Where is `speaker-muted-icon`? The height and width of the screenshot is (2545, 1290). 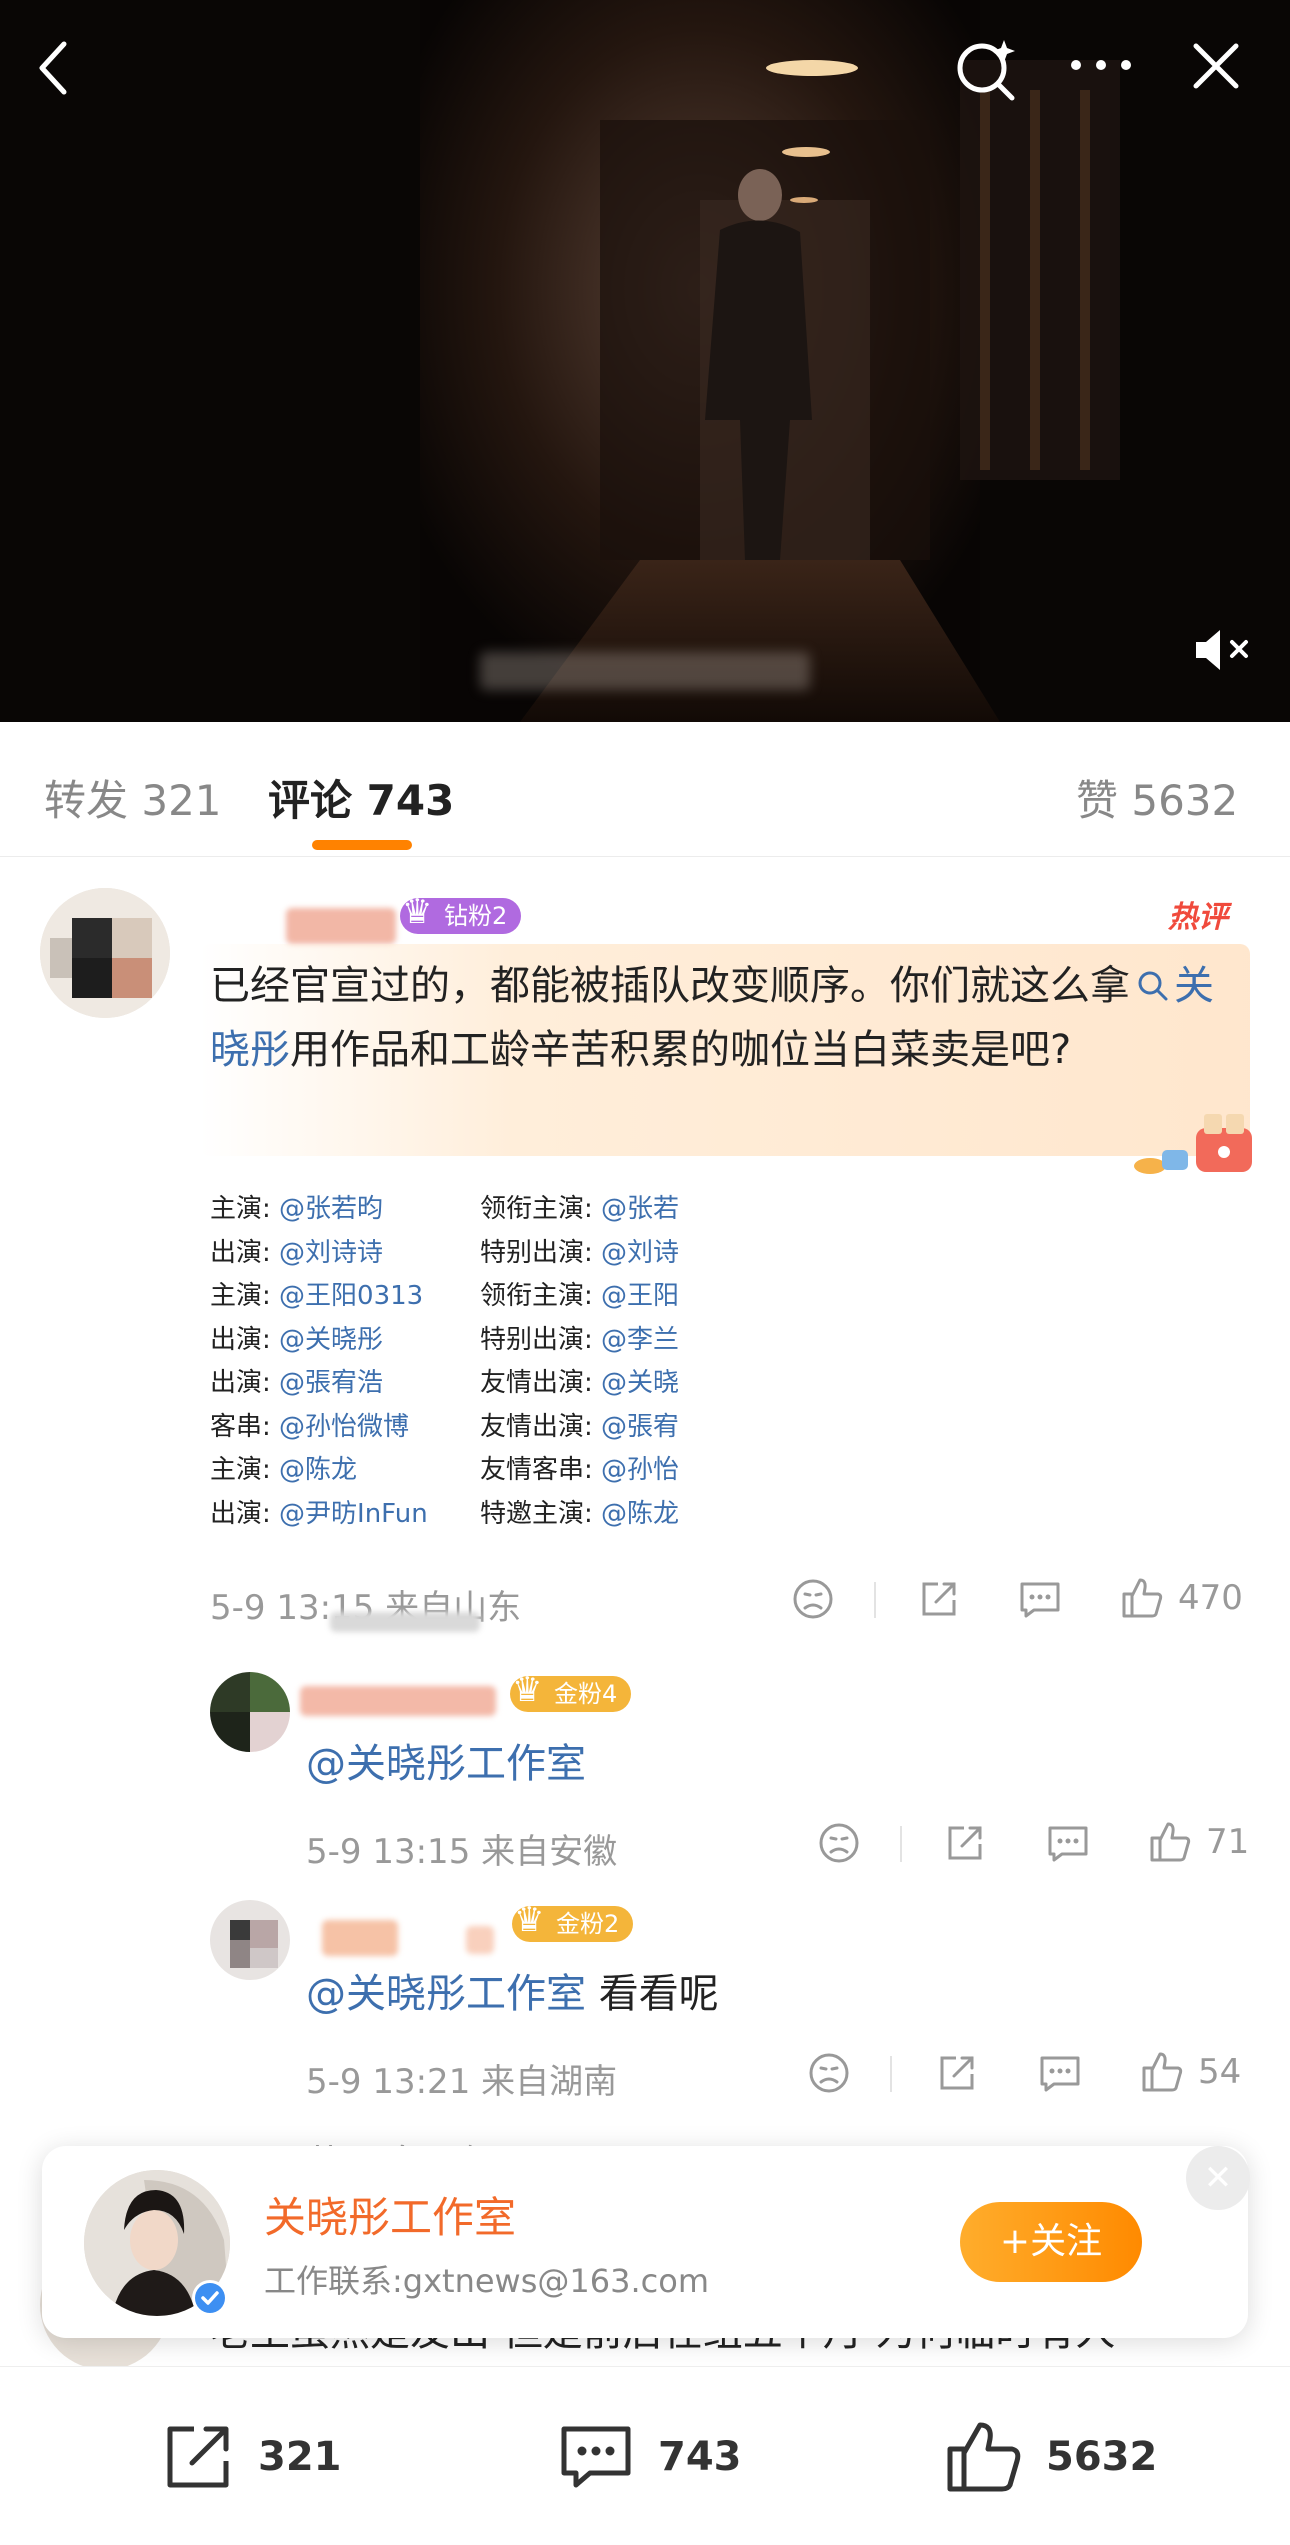 speaker-muted-icon is located at coordinates (1224, 652).